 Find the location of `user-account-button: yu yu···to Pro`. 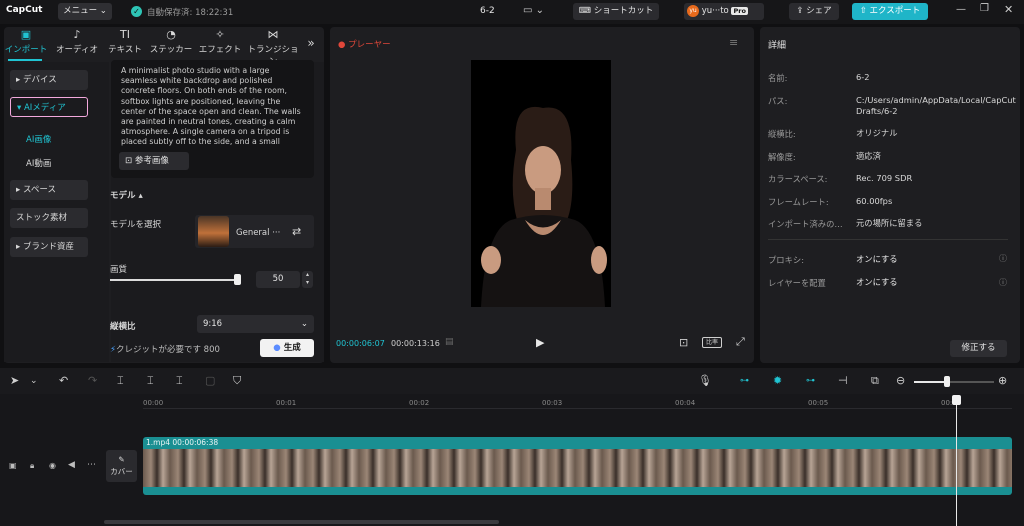

user-account-button: yu yu···to Pro is located at coordinates (724, 11).